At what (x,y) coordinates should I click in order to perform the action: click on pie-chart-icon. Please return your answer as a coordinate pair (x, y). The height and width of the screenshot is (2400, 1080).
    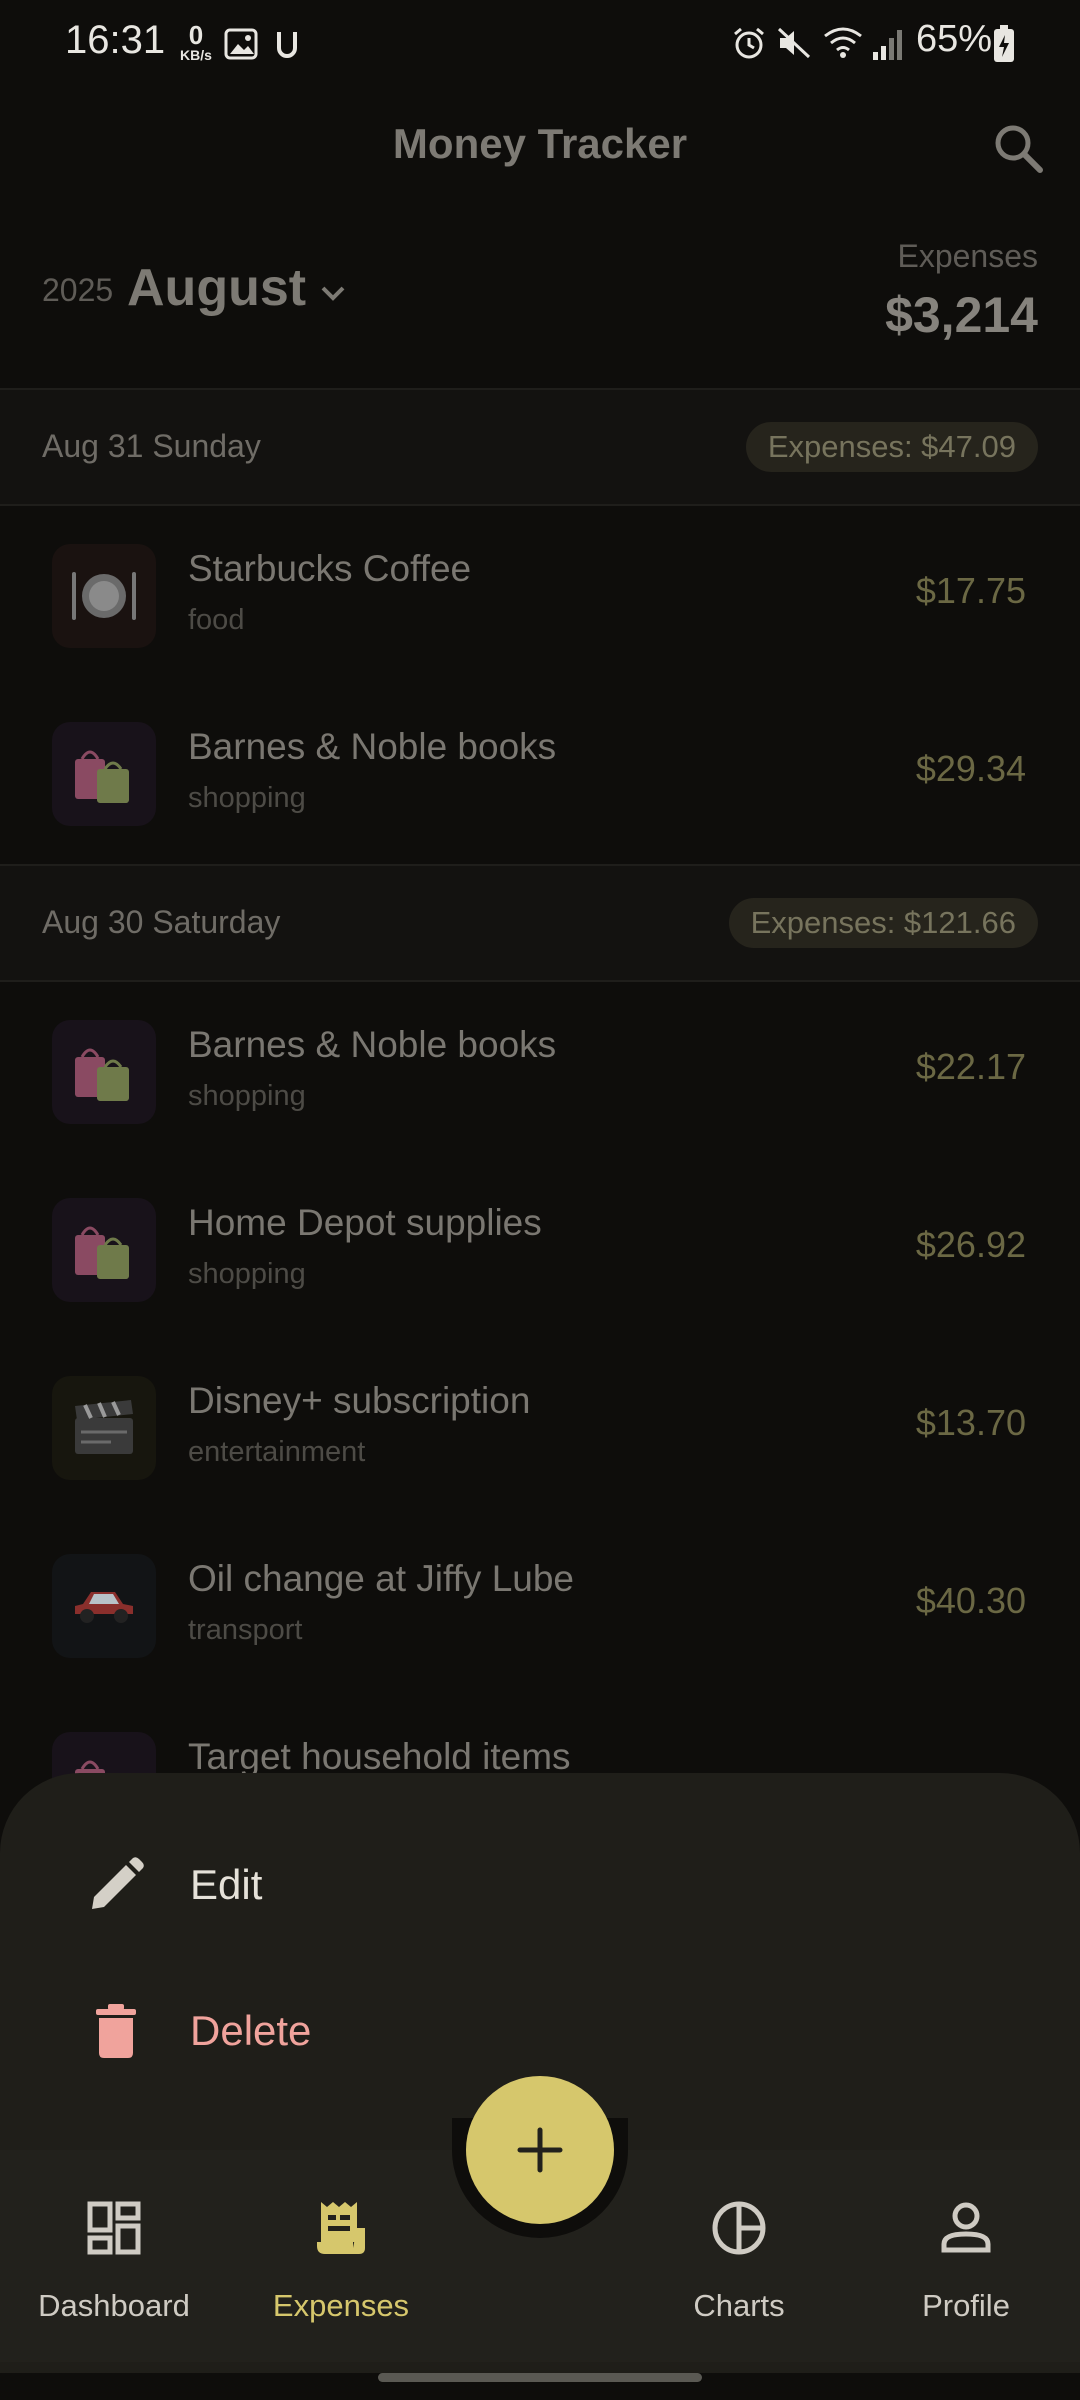
    Looking at the image, I should click on (739, 2228).